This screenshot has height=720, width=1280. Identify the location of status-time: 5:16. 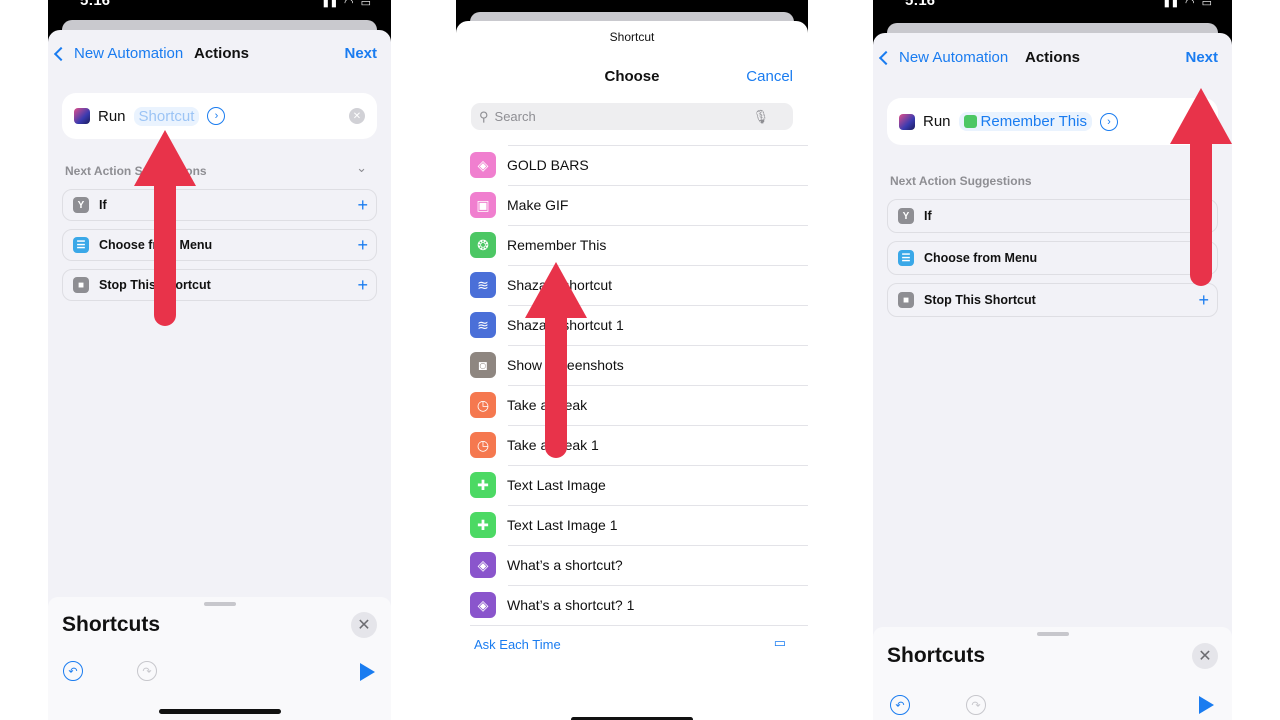
(920, 4).